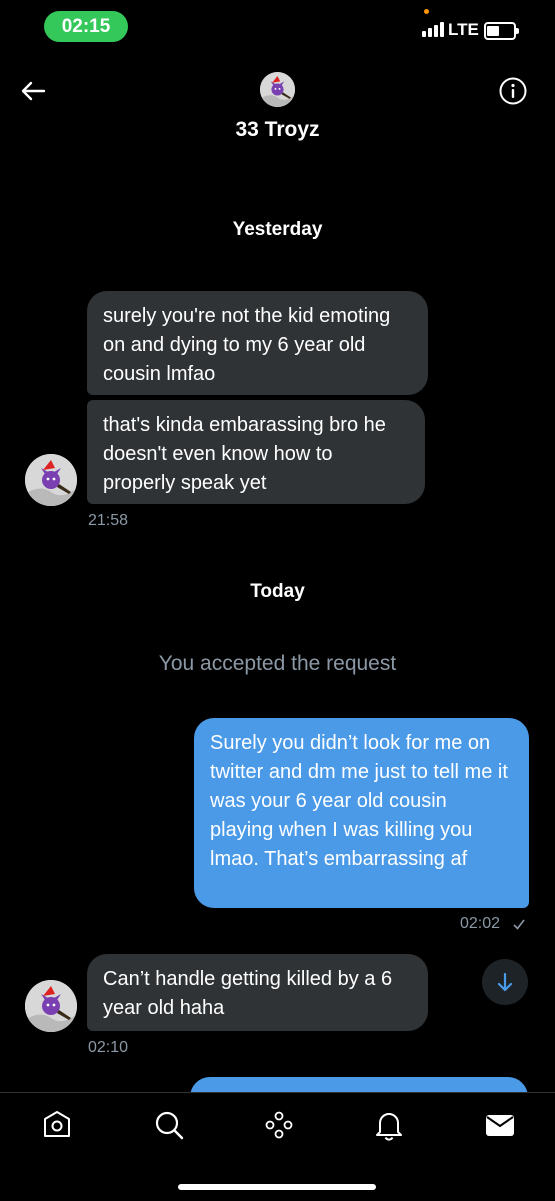 This screenshot has width=555, height=1201. What do you see at coordinates (33, 91) in the screenshot?
I see `back-arrow-icon` at bounding box center [33, 91].